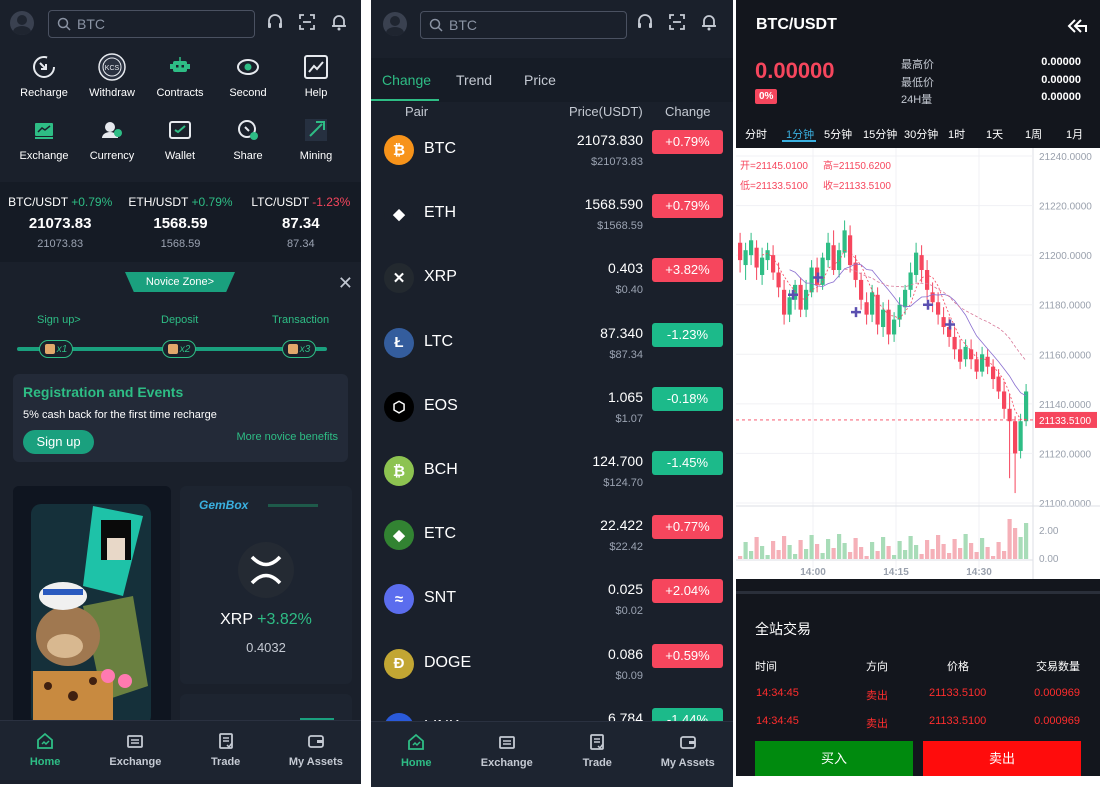 Image resolution: width=1104 pixels, height=787 pixels. Describe the element at coordinates (687, 527) in the screenshot. I see `change-badge: +0.77%` at that location.